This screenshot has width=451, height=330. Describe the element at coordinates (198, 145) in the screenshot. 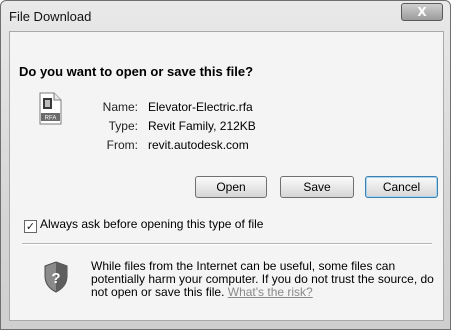

I see `from-value: revit.autodesk.com` at that location.